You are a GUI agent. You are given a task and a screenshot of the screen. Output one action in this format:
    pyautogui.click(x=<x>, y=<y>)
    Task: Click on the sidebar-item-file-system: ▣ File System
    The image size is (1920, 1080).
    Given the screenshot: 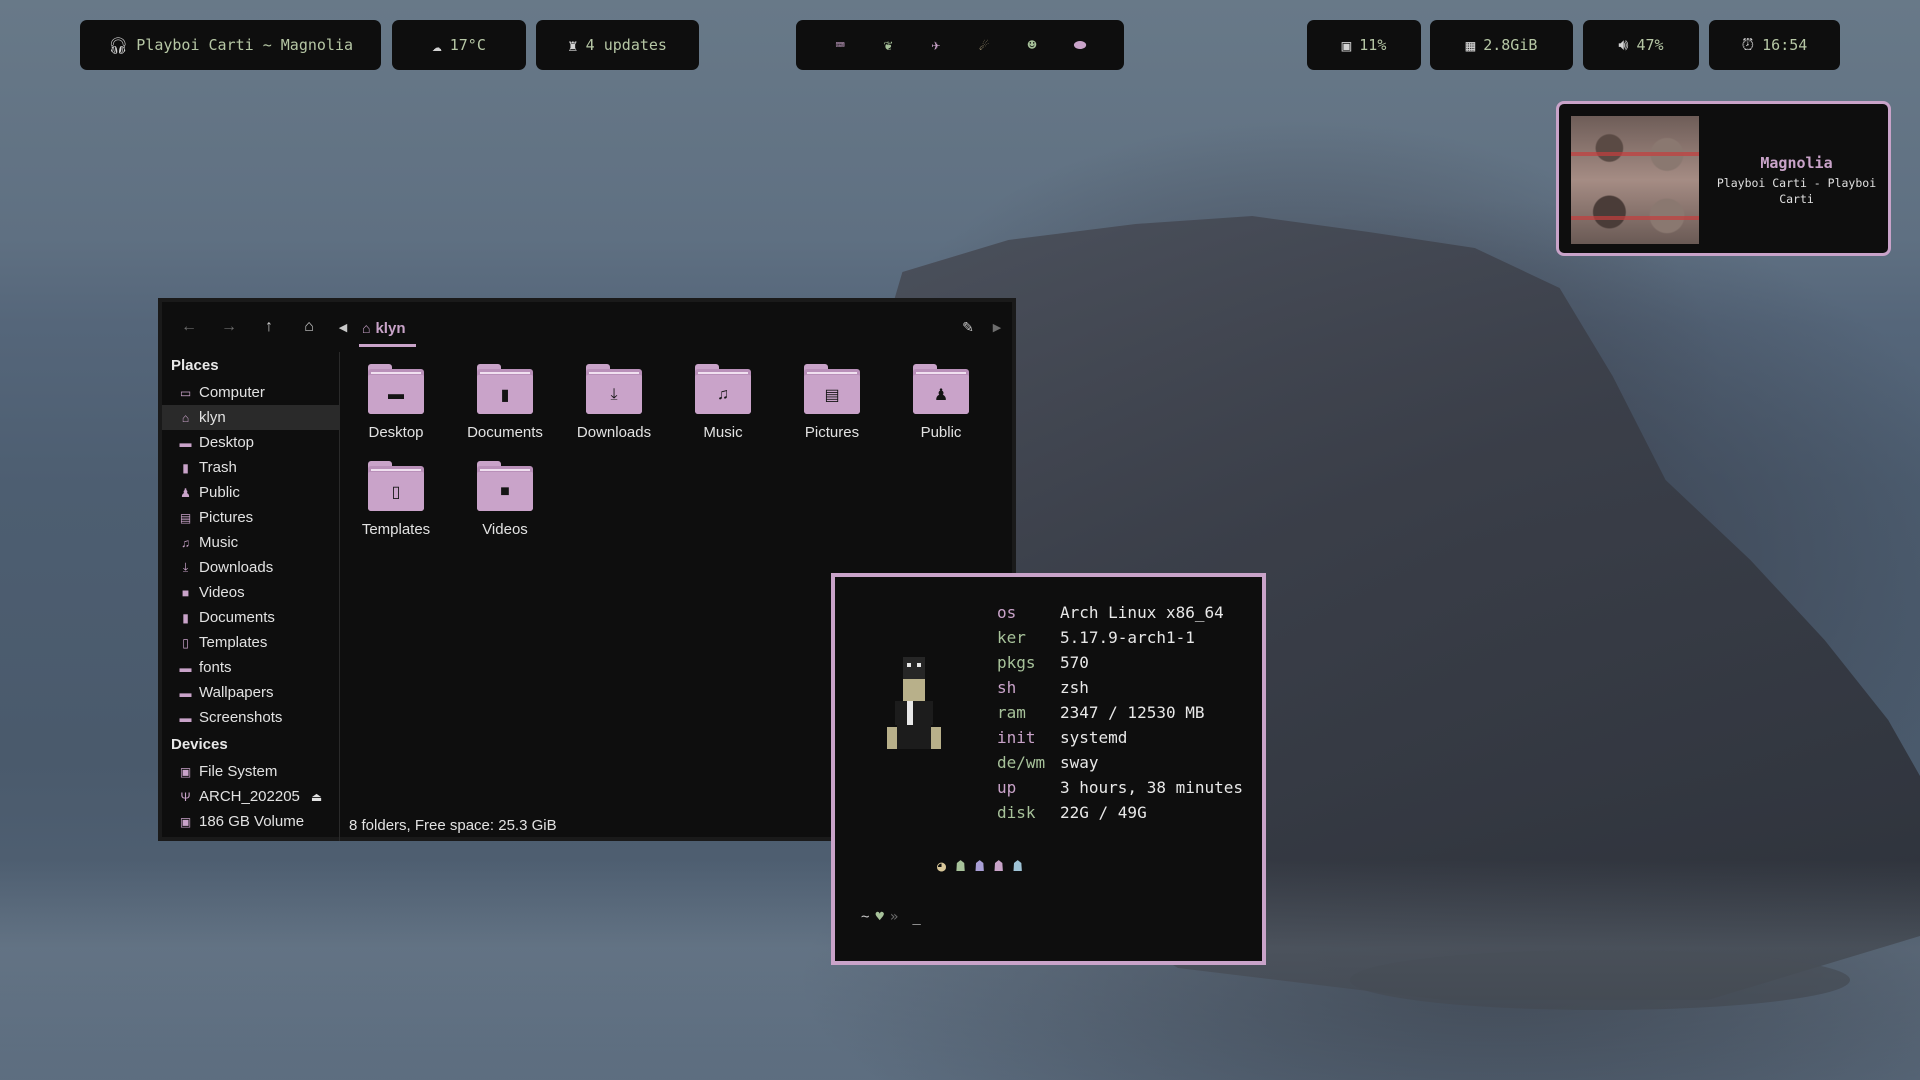 What is the action you would take?
    pyautogui.click(x=251, y=771)
    